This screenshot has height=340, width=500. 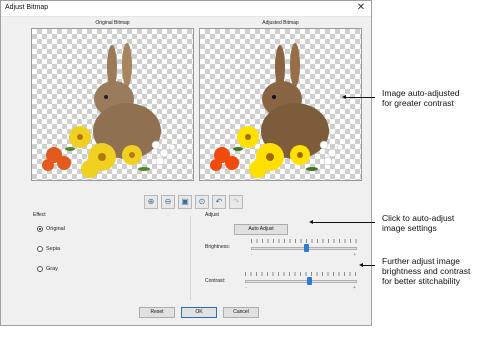 What do you see at coordinates (418, 103) in the screenshot?
I see `image-note-line-2: for greater contrast` at bounding box center [418, 103].